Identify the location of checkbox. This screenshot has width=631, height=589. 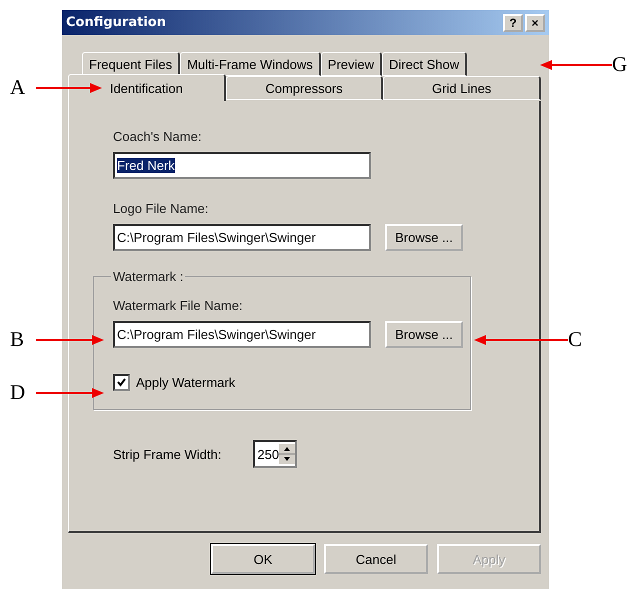
(121, 382).